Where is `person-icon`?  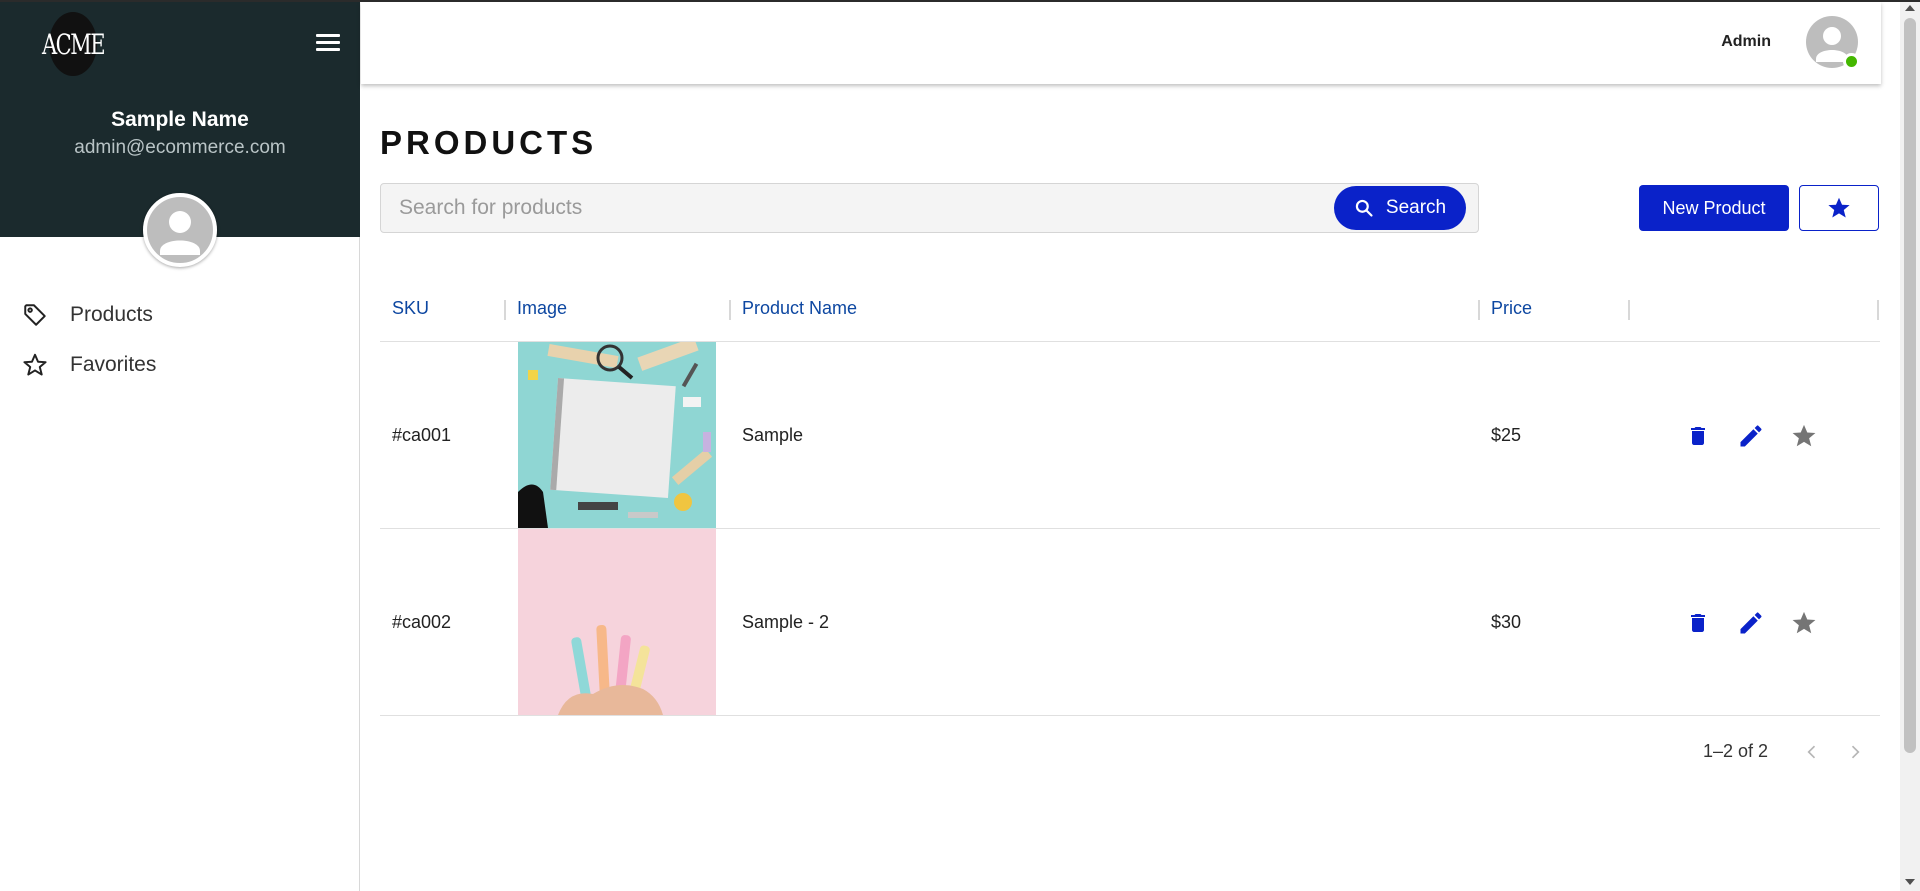
person-icon is located at coordinates (180, 233).